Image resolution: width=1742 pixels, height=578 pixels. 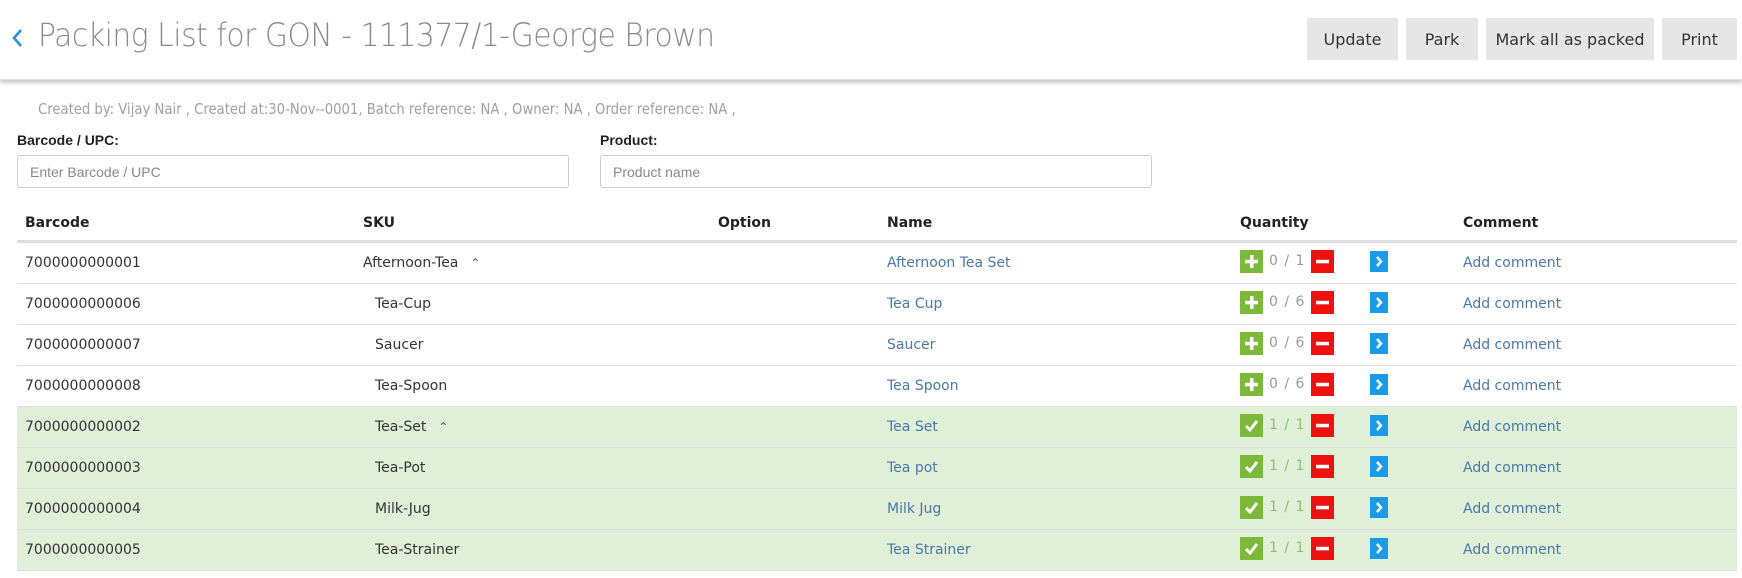 I want to click on quantity-text: 0 / 1, so click(x=1287, y=261).